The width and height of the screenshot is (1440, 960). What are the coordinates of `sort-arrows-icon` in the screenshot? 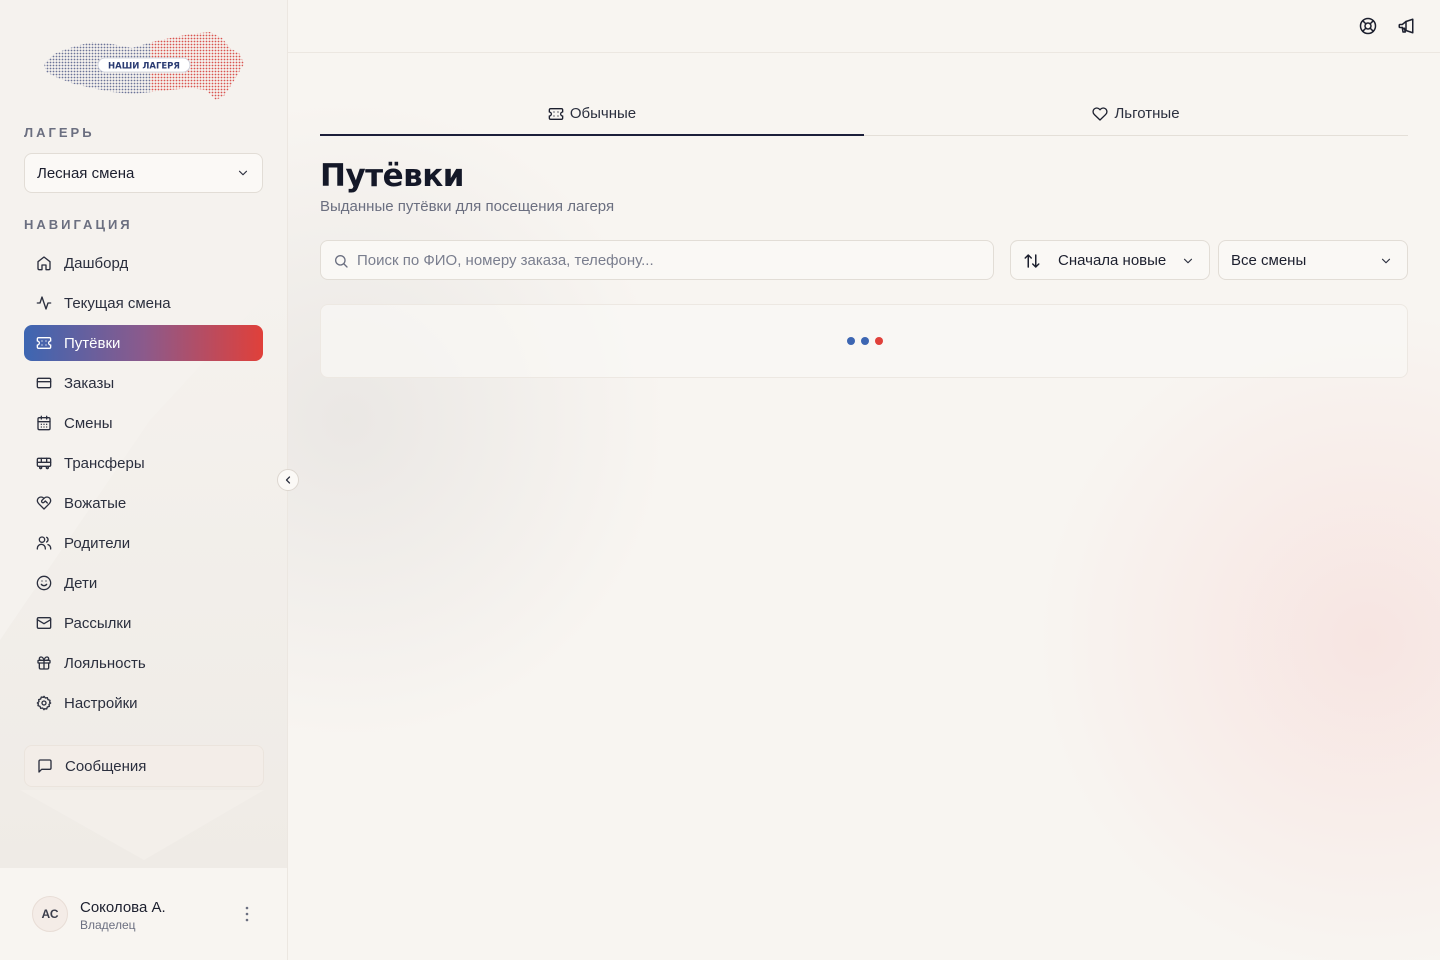 It's located at (1032, 261).